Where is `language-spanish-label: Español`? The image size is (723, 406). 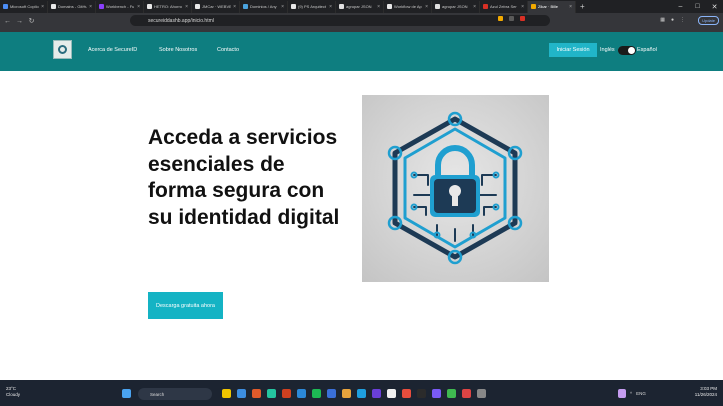 language-spanish-label: Español is located at coordinates (647, 50).